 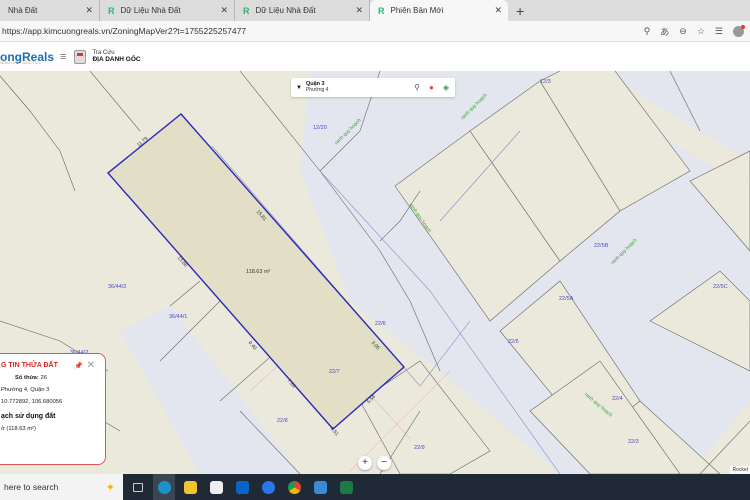 What do you see at coordinates (299, 88) in the screenshot?
I see `caret-down-icon: ▼` at bounding box center [299, 88].